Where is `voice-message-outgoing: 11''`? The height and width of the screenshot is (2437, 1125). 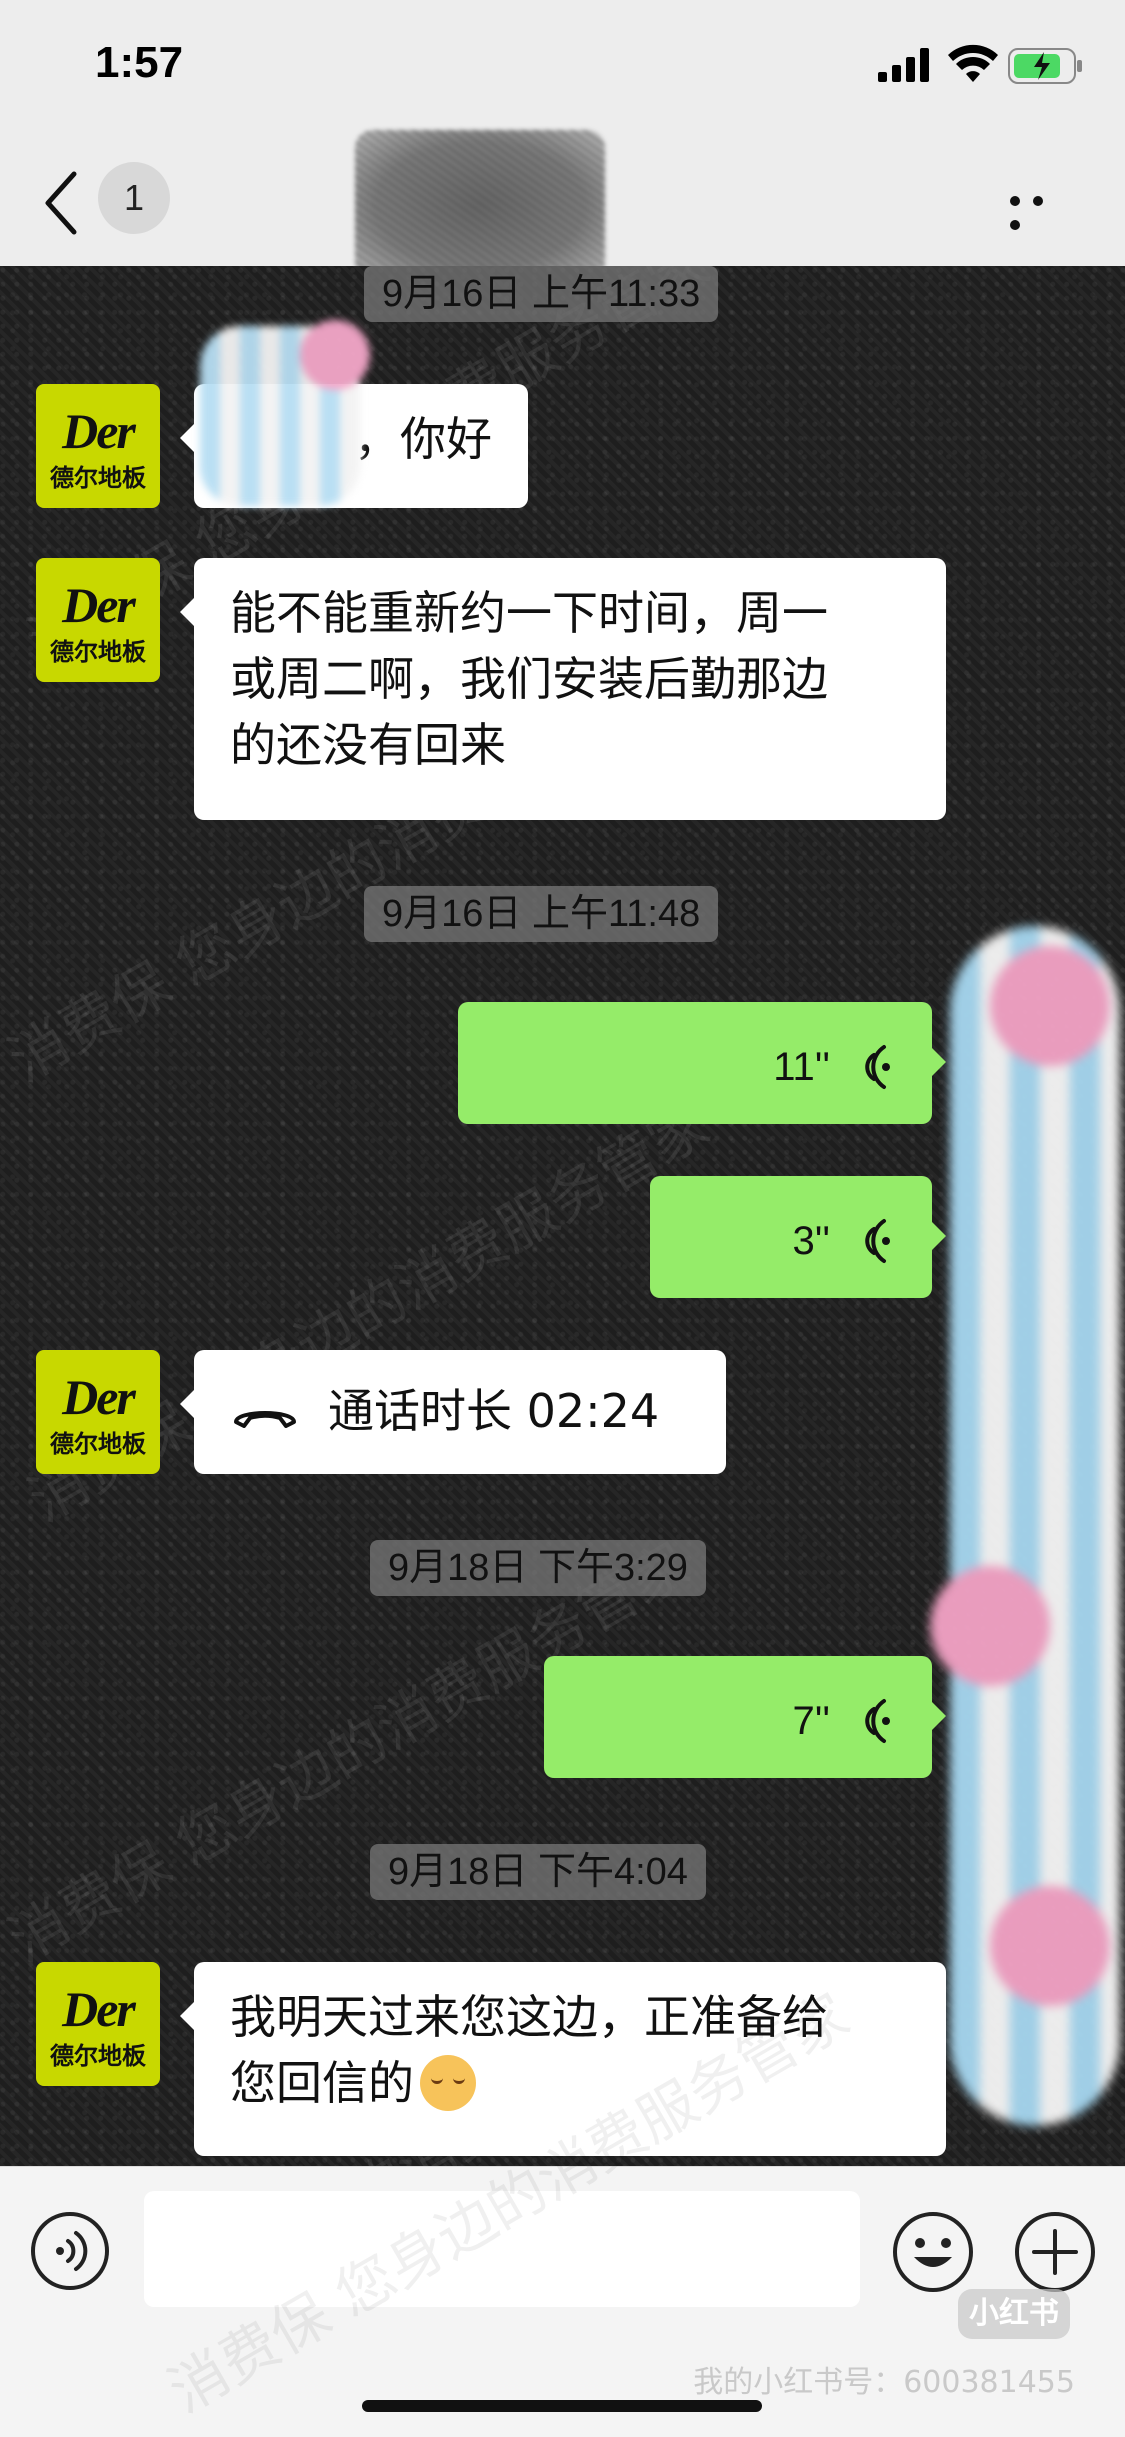 voice-message-outgoing: 11'' is located at coordinates (702, 1063).